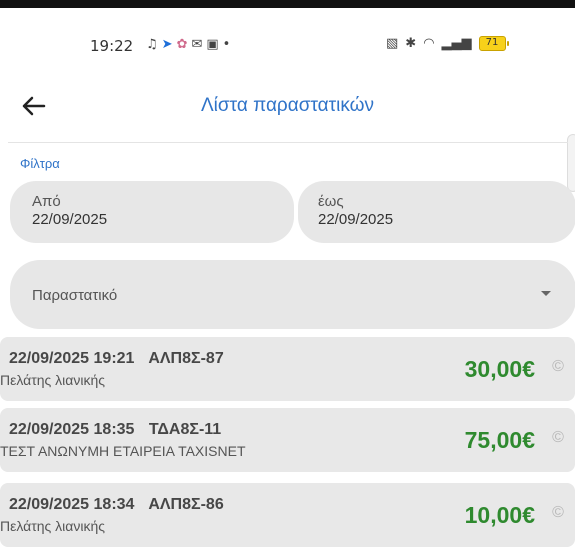 This screenshot has width=575, height=551. Describe the element at coordinates (287, 4) in the screenshot. I see `system-top-bar` at that location.